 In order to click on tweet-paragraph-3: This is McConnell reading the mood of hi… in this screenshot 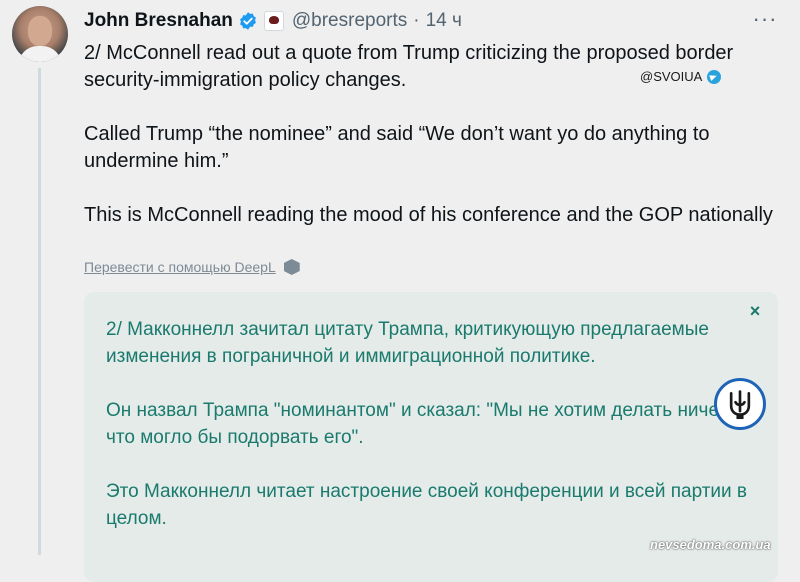, I will do `click(428, 215)`.